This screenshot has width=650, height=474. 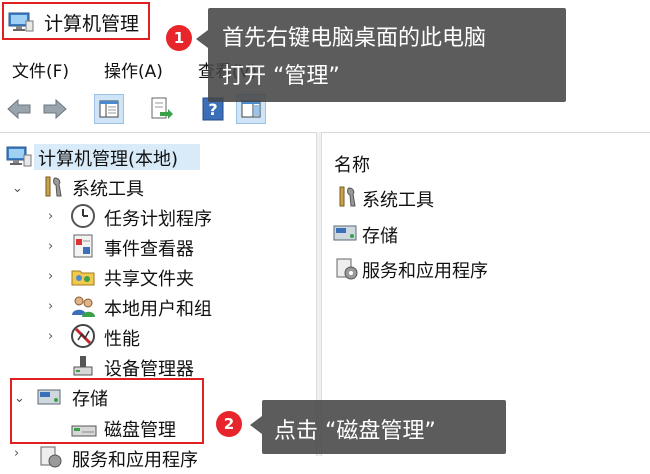 What do you see at coordinates (149, 278) in the screenshot?
I see `tree-shared-folders: 共享文件夹` at bounding box center [149, 278].